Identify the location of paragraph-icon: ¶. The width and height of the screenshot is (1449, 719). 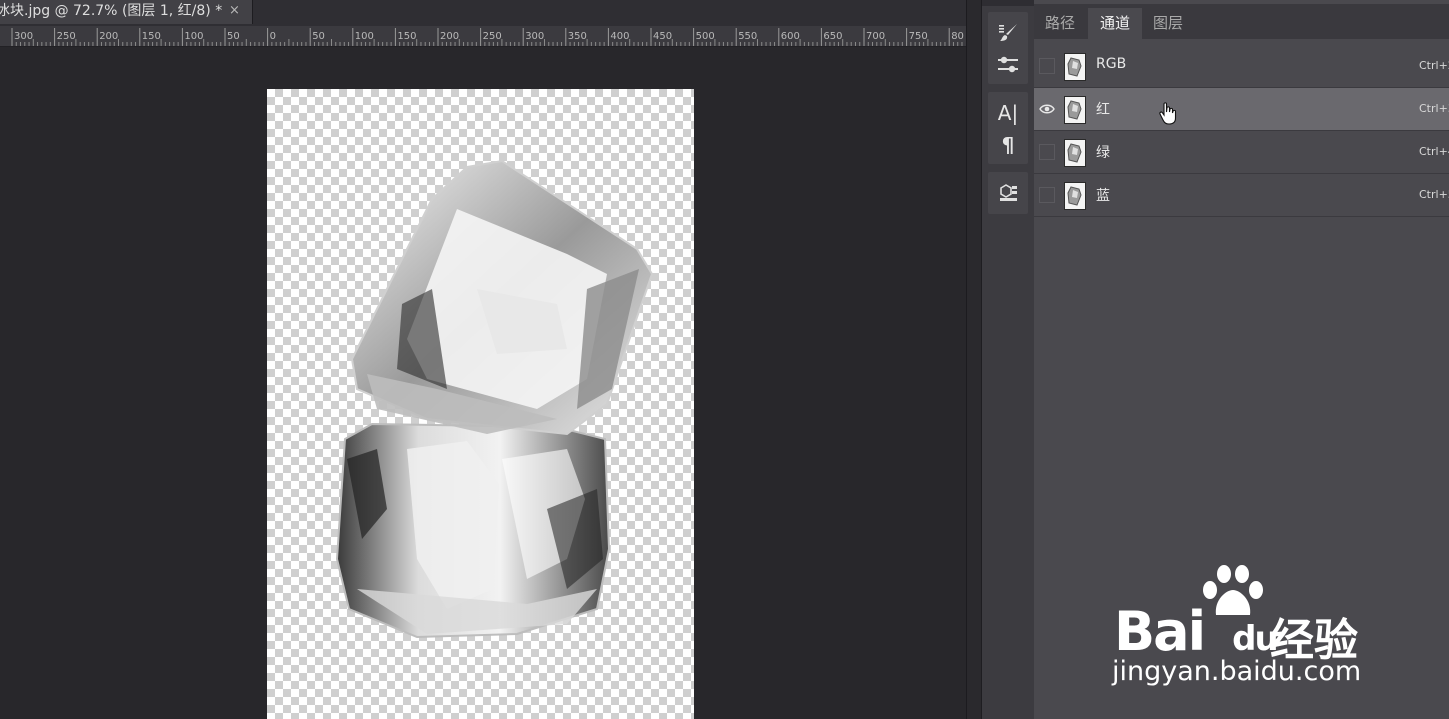
(1008, 145).